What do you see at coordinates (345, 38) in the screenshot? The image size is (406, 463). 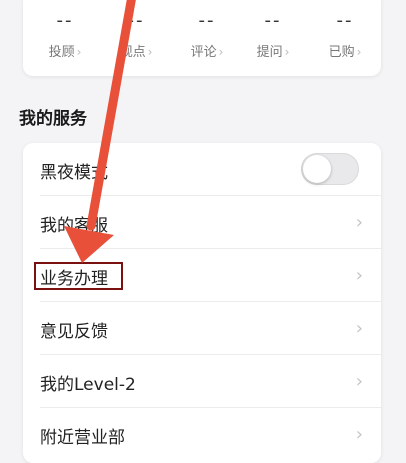 I see `stat-purchased: -- 已购 ›` at bounding box center [345, 38].